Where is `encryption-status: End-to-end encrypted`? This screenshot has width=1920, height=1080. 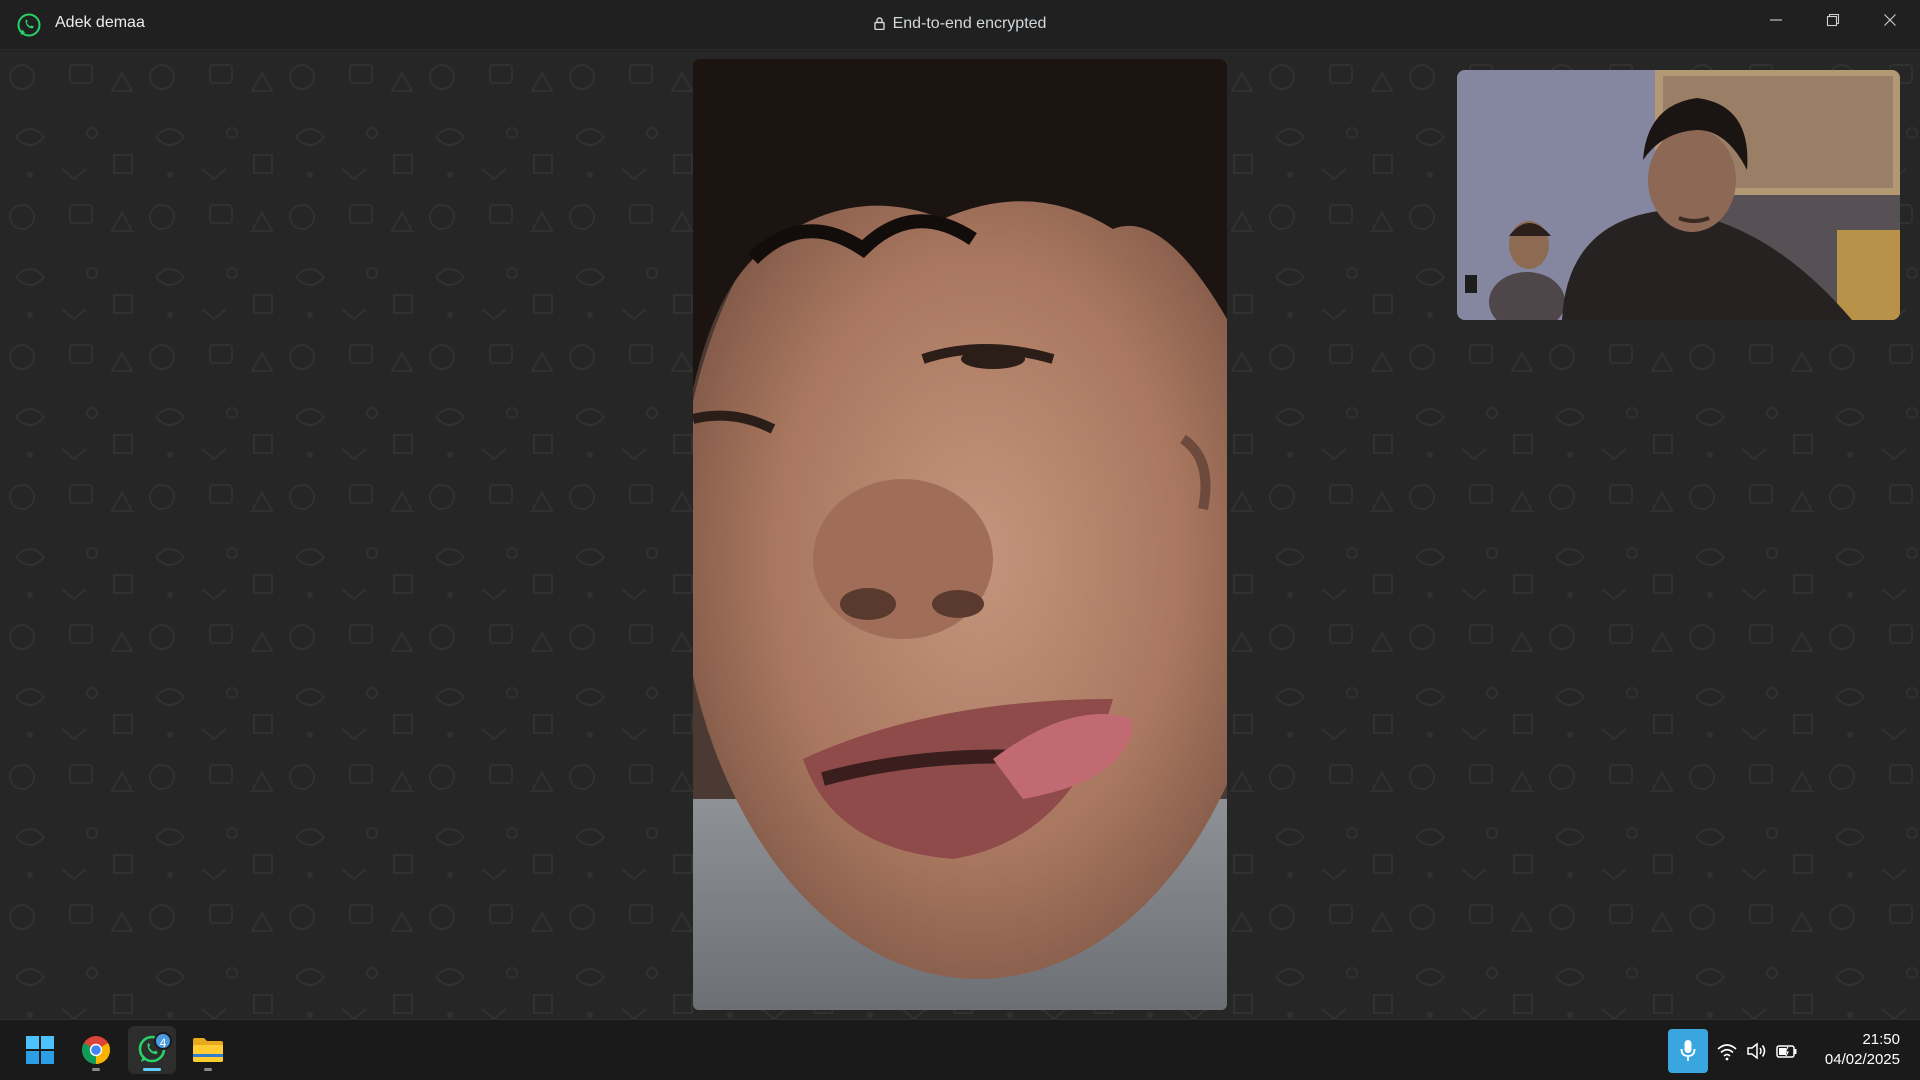
encryption-status: End-to-end encrypted is located at coordinates (960, 24).